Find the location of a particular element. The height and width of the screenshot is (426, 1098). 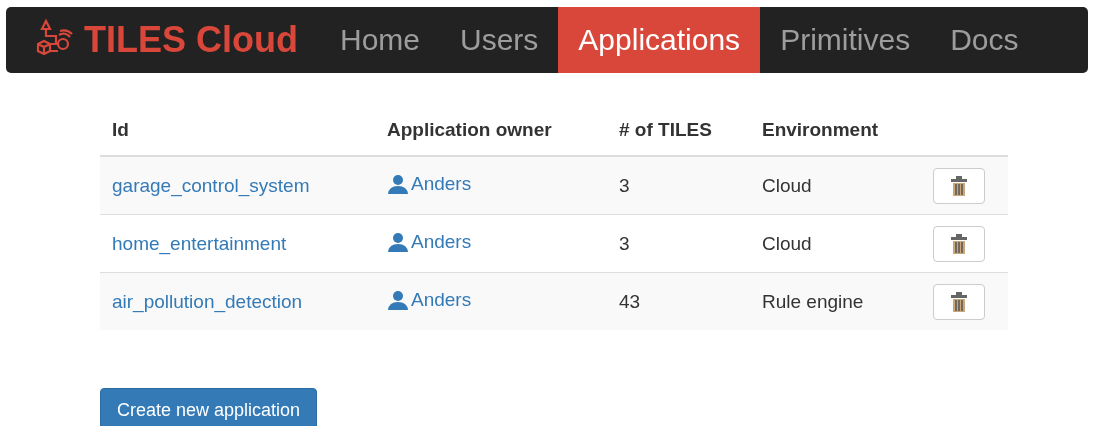

table-cell: 43 is located at coordinates (630, 301).